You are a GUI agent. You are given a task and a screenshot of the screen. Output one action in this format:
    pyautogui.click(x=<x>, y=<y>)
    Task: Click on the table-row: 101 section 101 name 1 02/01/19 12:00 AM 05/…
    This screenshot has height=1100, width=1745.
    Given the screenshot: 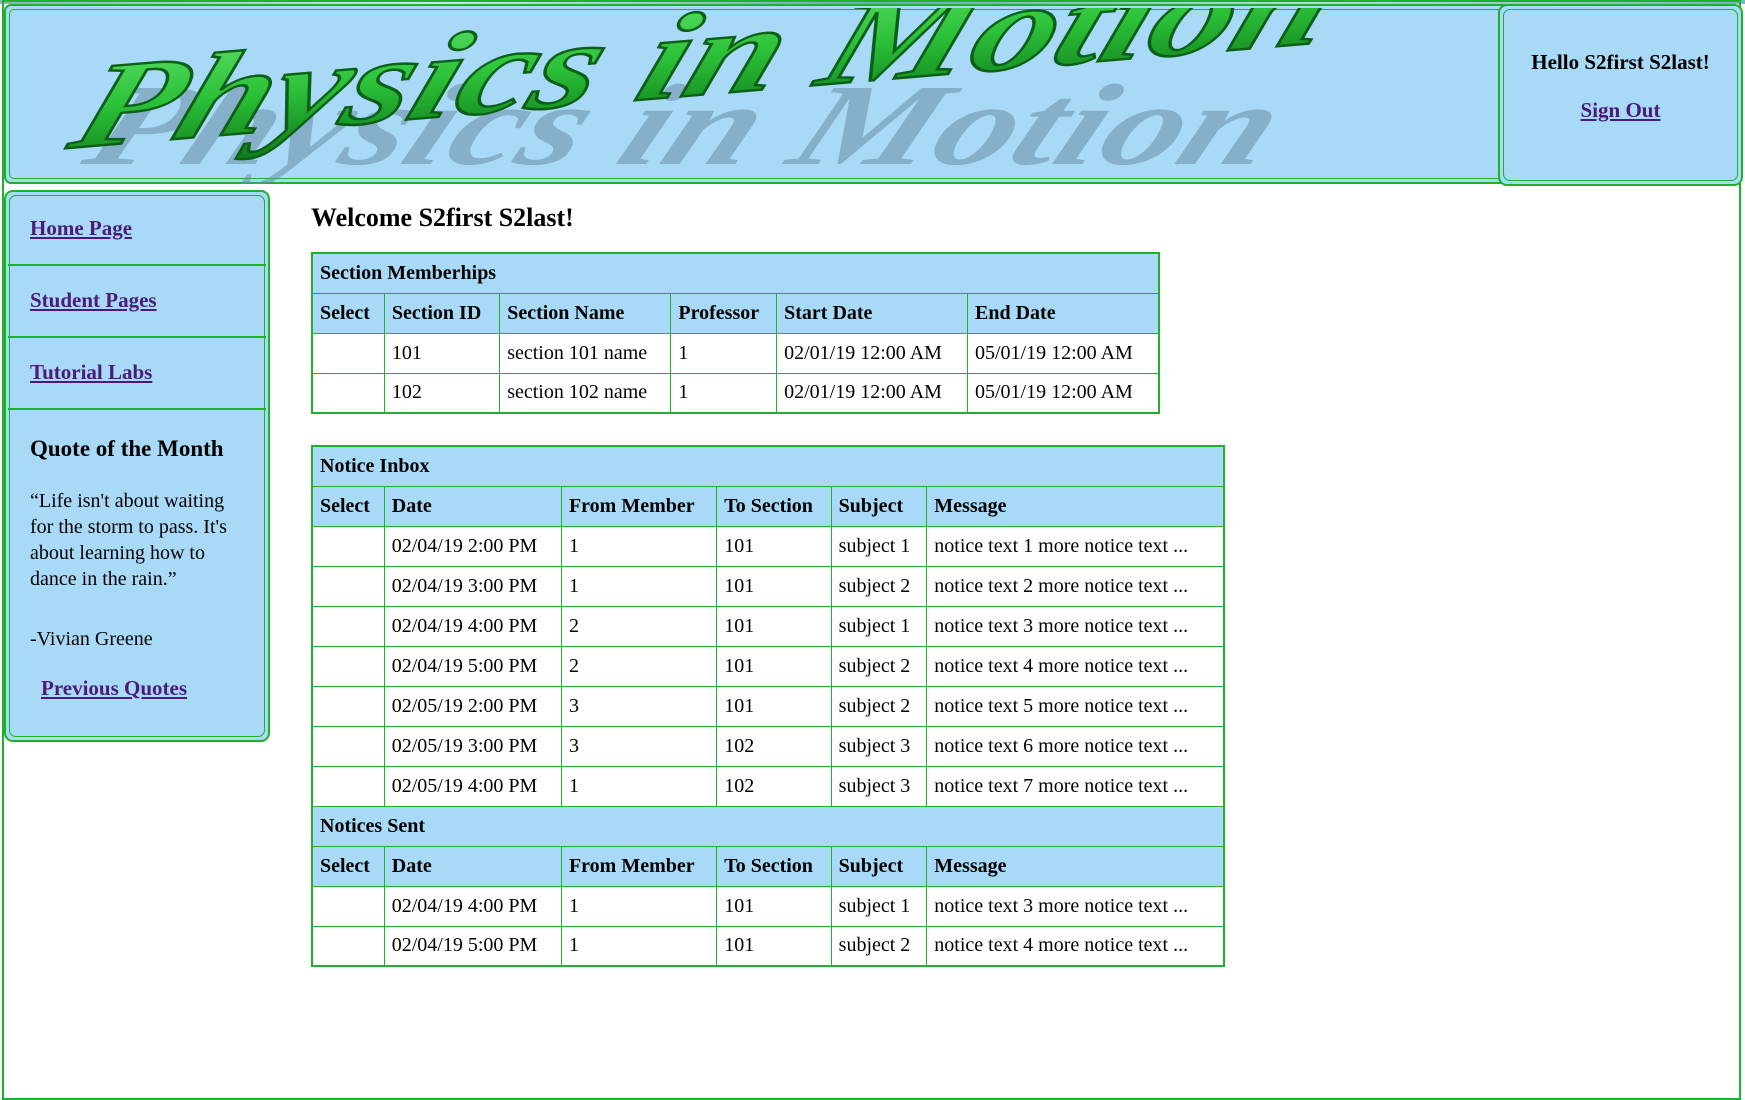 What is the action you would take?
    pyautogui.click(x=735, y=353)
    